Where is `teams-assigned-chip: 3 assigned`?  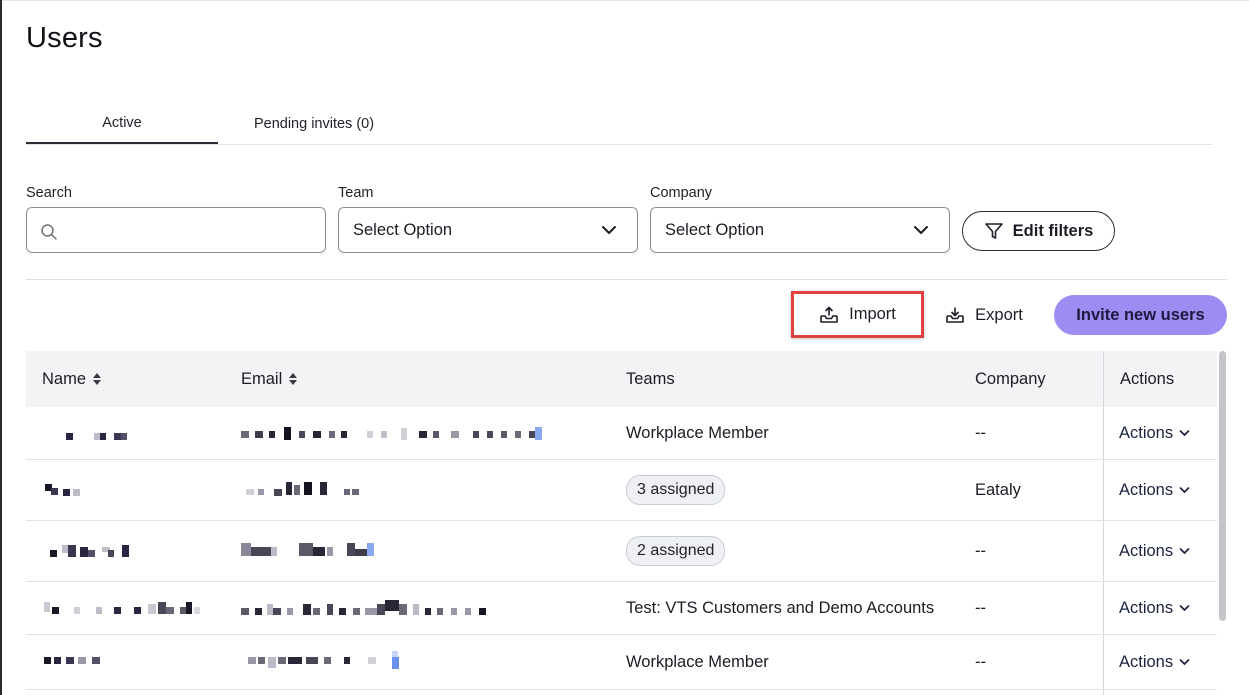 teams-assigned-chip: 3 assigned is located at coordinates (676, 490).